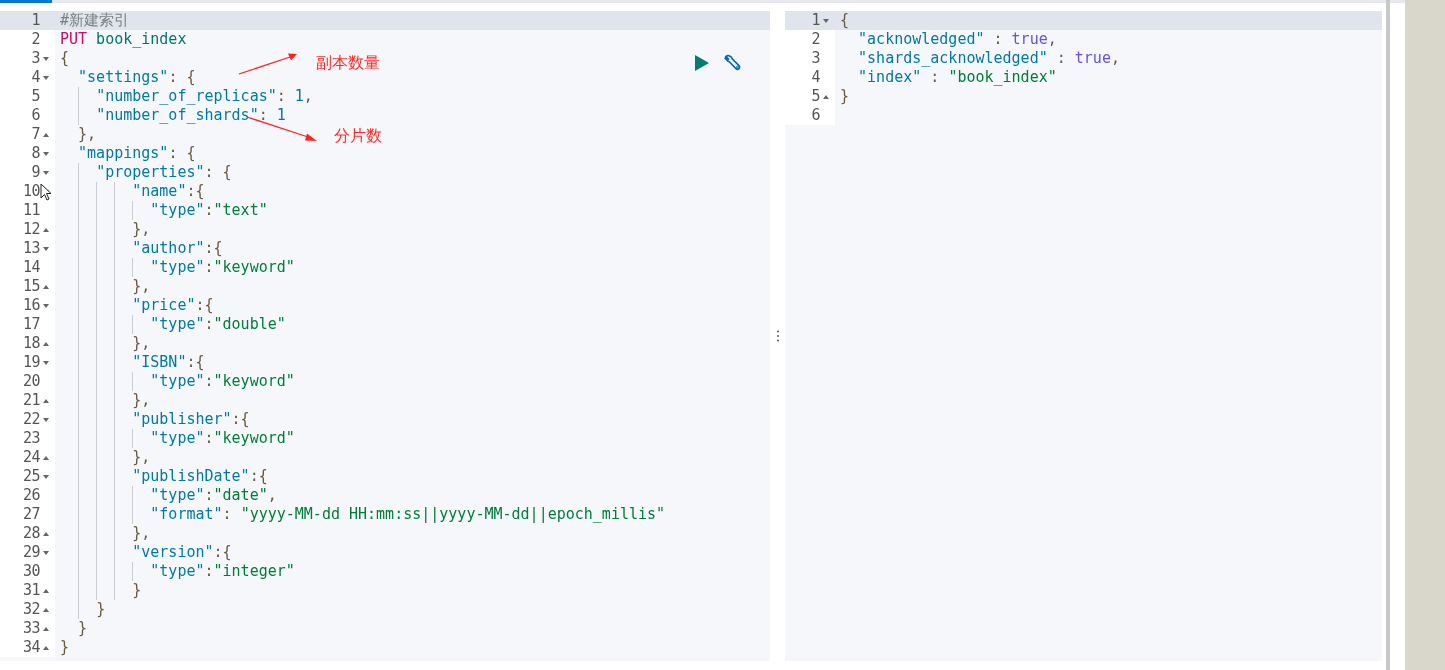  I want to click on code-line: "type":"date",, so click(213, 495).